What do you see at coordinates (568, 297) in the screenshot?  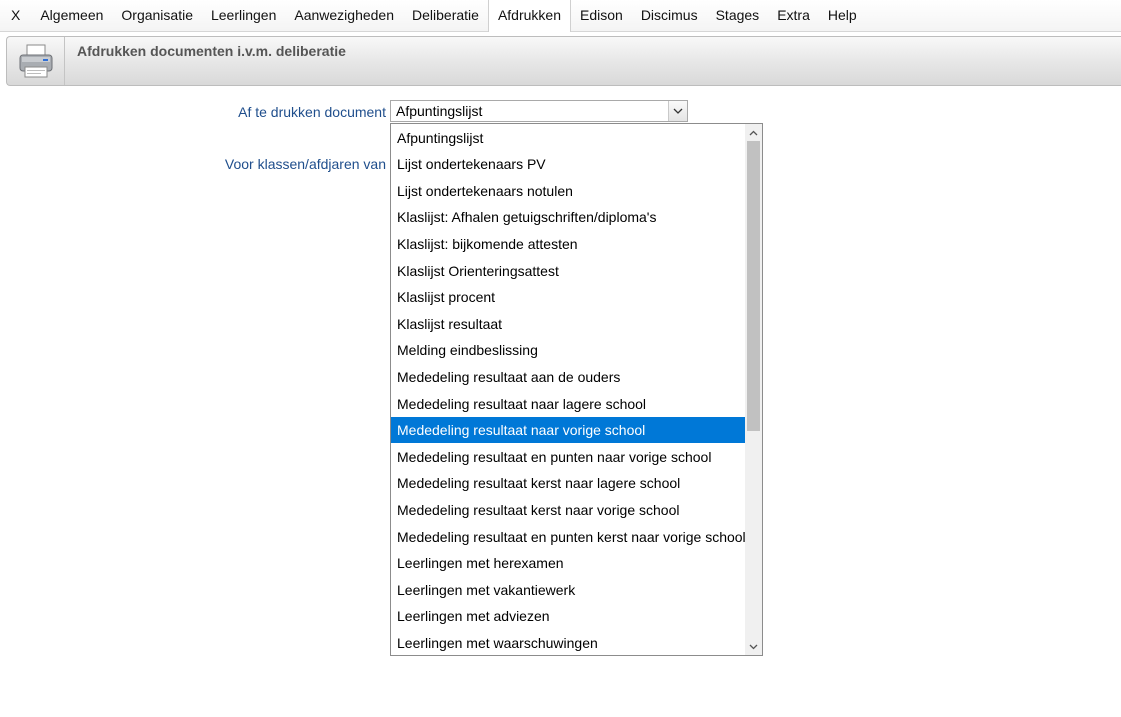 I see `dropdown-option: Klaslijst procent` at bounding box center [568, 297].